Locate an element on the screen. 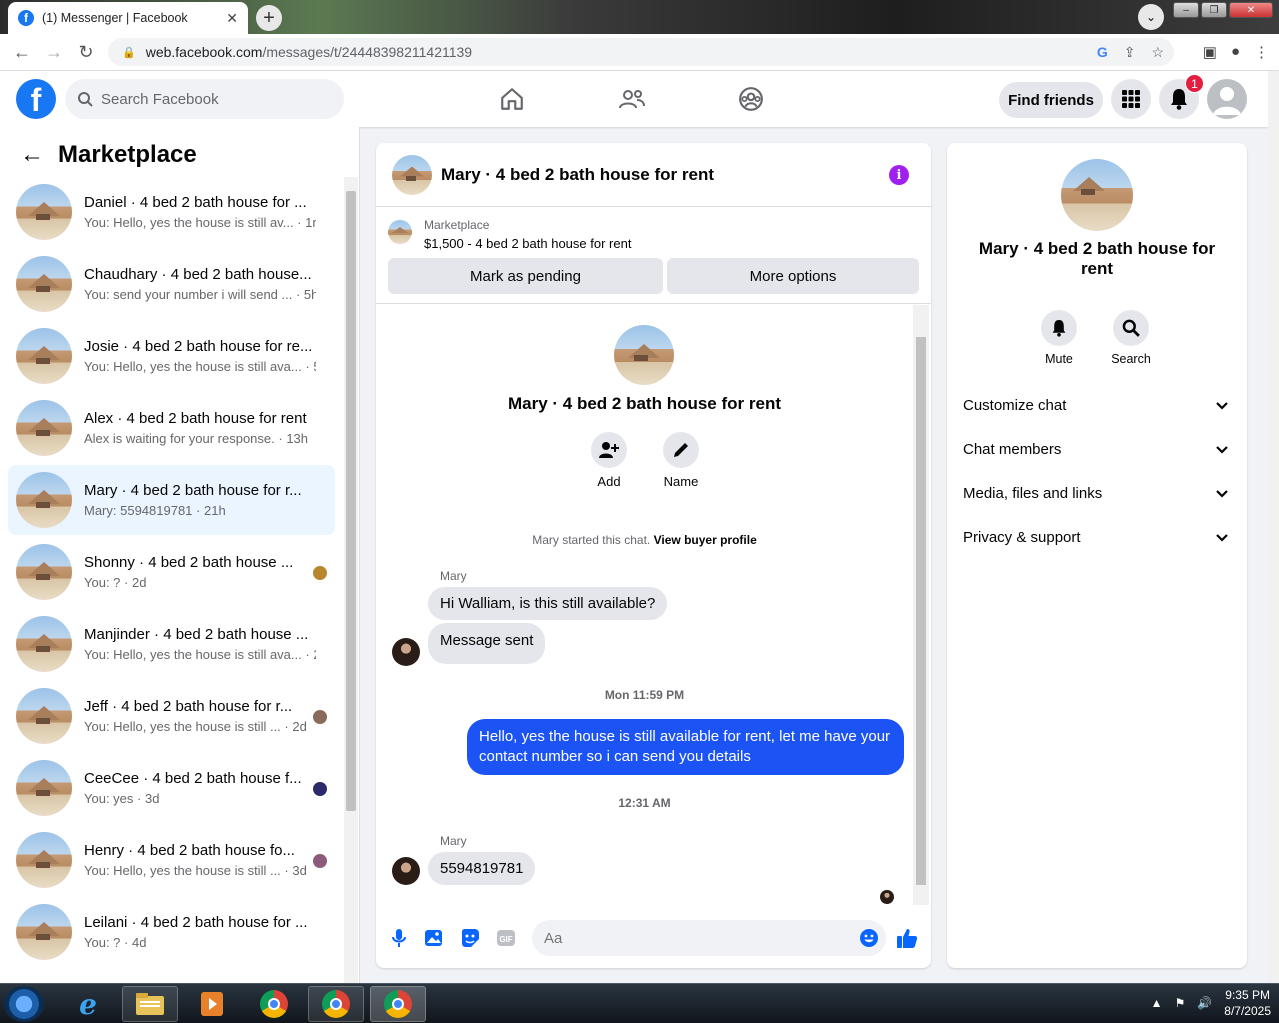 The image size is (1279, 1023). account-avatar is located at coordinates (1227, 99).